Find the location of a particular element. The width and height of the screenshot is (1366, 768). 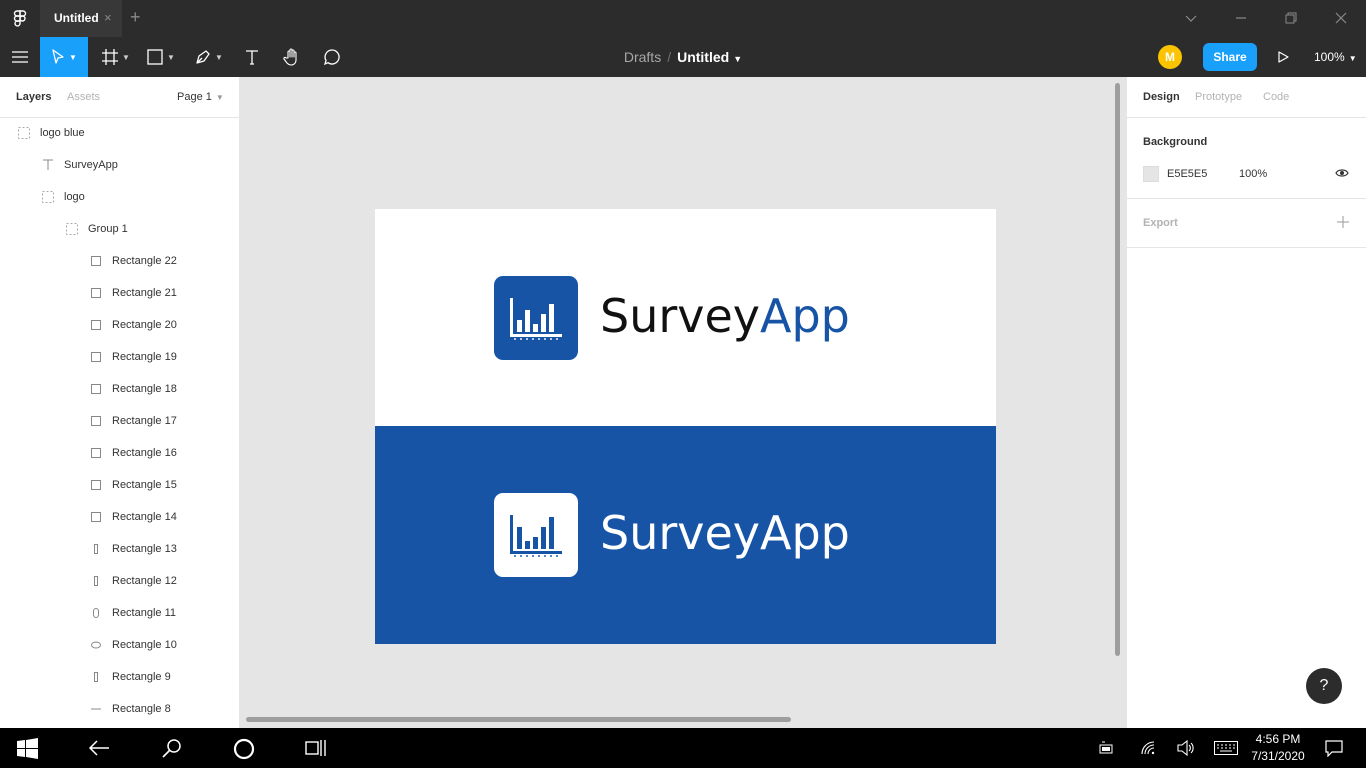

chevron-down-icon is located at coordinates (1191, 18).